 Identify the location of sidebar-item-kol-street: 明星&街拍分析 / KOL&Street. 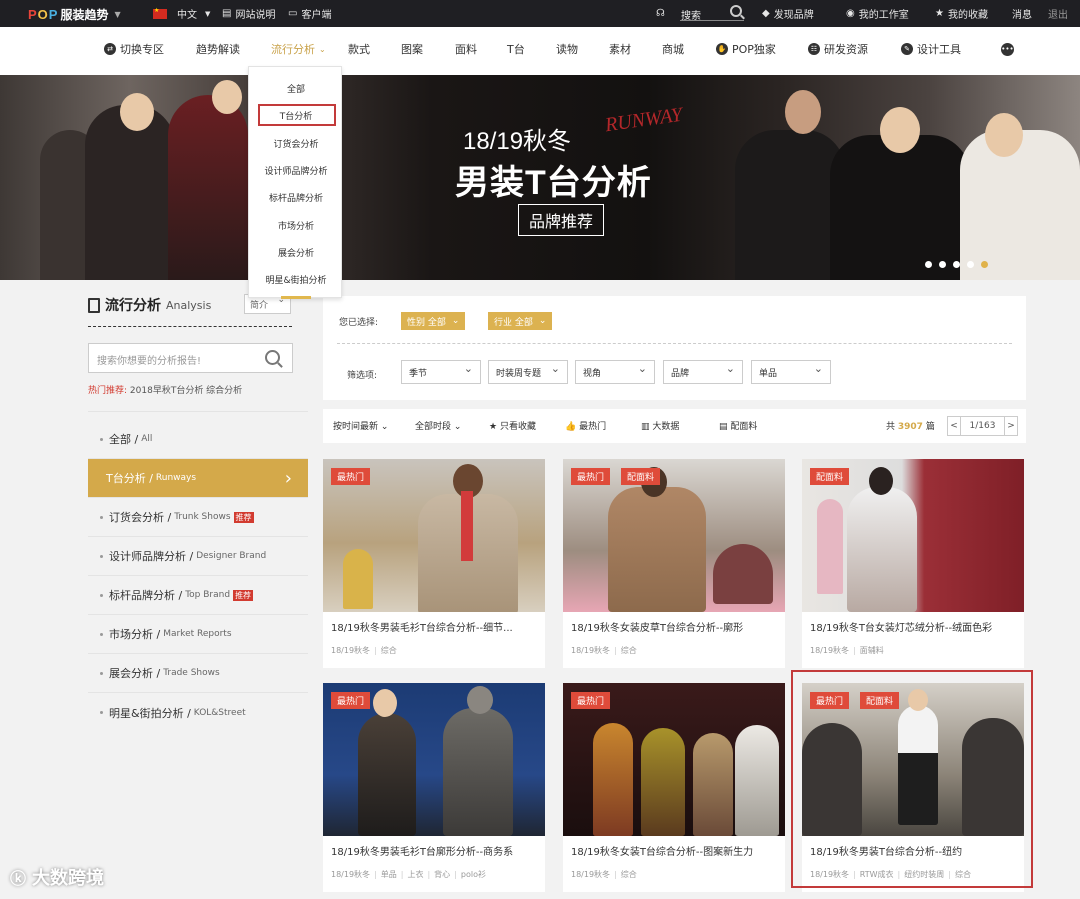
(198, 712).